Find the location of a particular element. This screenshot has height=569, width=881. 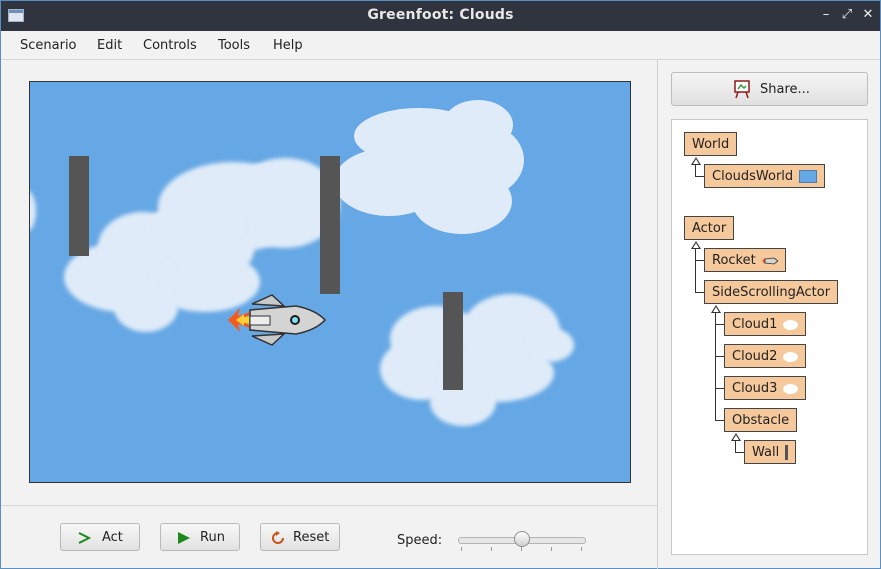

reset-button: Reset is located at coordinates (300, 537).